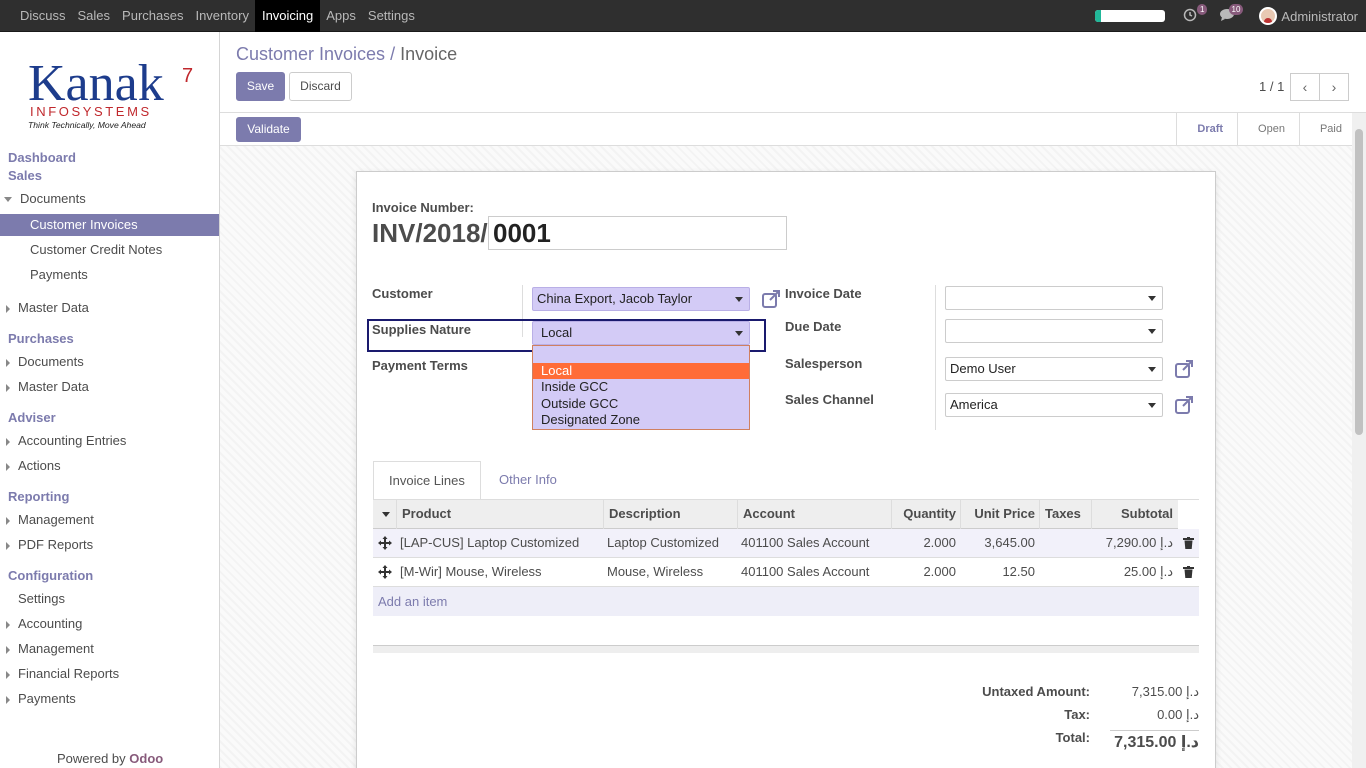  What do you see at coordinates (528, 480) in the screenshot?
I see `tab-other-info: Other Info` at bounding box center [528, 480].